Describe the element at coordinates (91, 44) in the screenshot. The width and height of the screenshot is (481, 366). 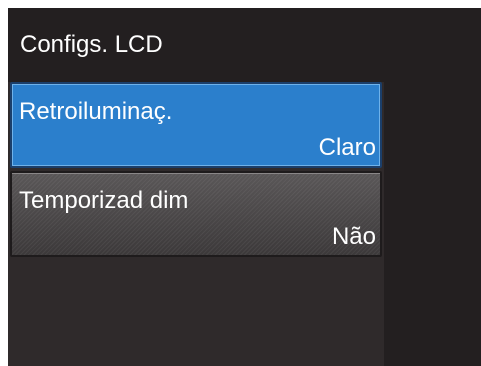
I see `page-title: Configs. LCD` at that location.